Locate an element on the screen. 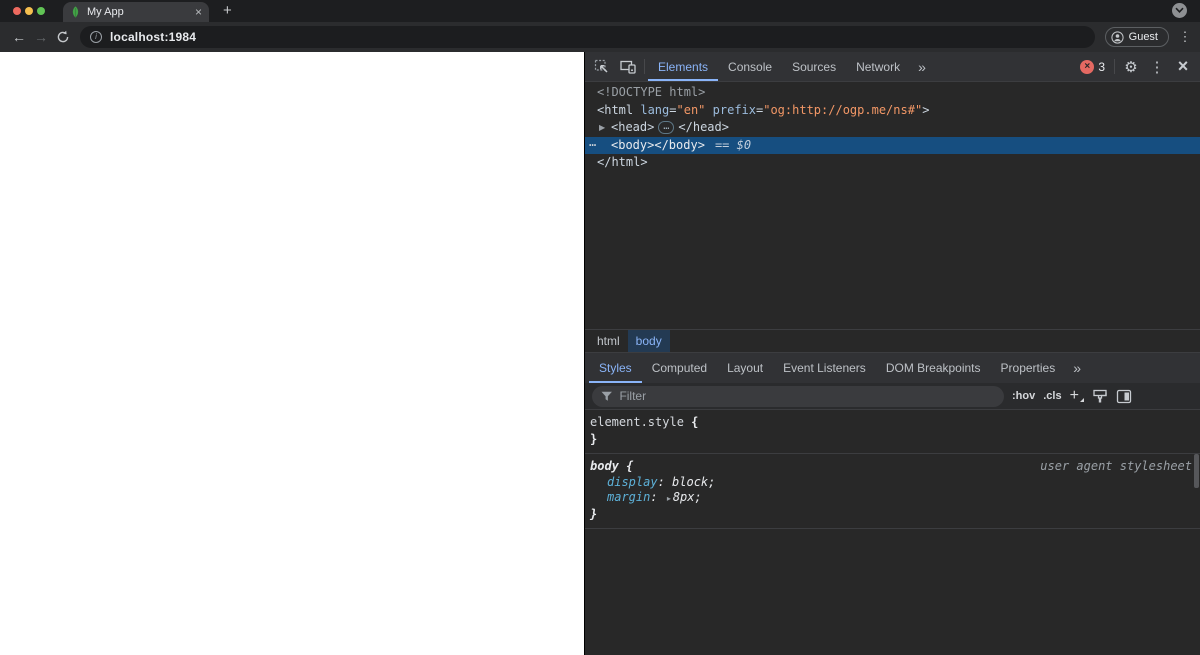  scrollbar-thumb is located at coordinates (1196, 471).